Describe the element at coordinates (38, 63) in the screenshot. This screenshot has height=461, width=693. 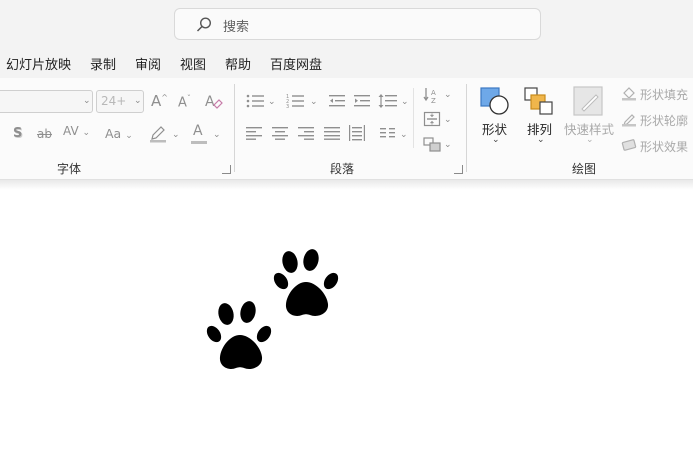
I see `menu-slideshow: 幻灯片放映` at that location.